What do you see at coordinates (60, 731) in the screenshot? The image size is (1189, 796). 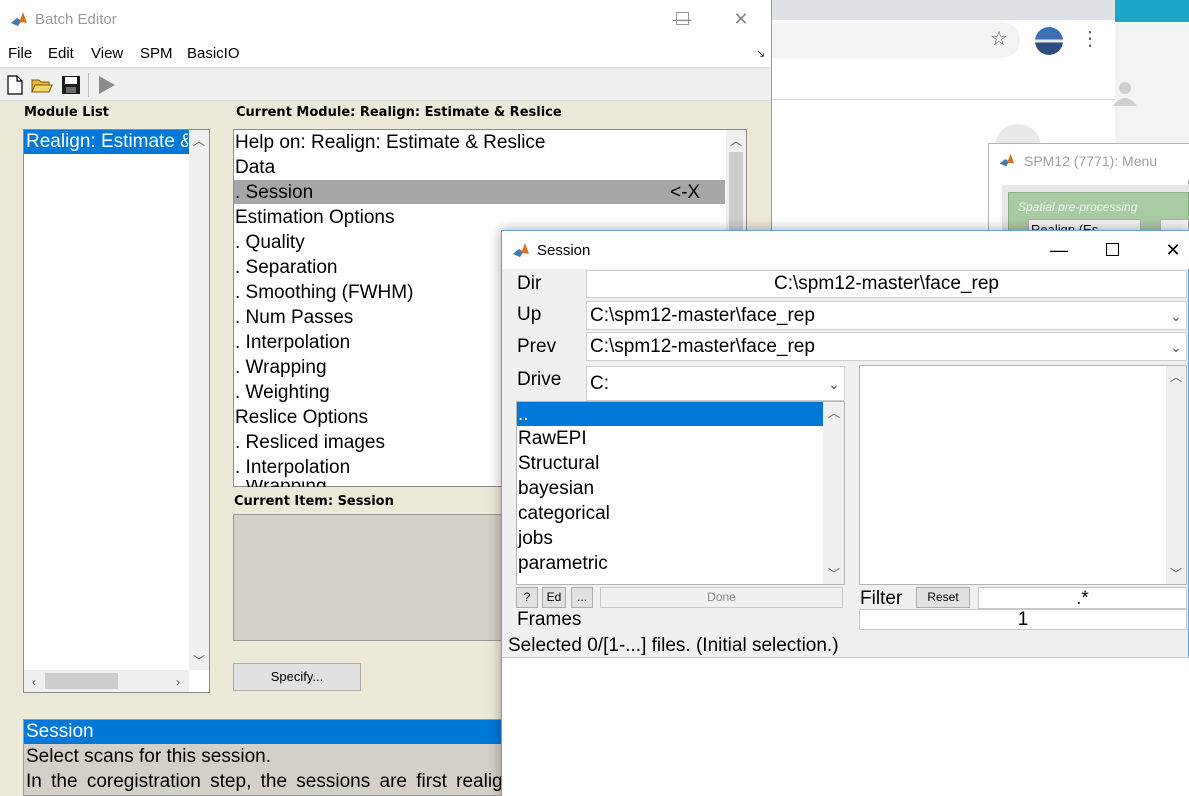 I see `help-title: Session` at bounding box center [60, 731].